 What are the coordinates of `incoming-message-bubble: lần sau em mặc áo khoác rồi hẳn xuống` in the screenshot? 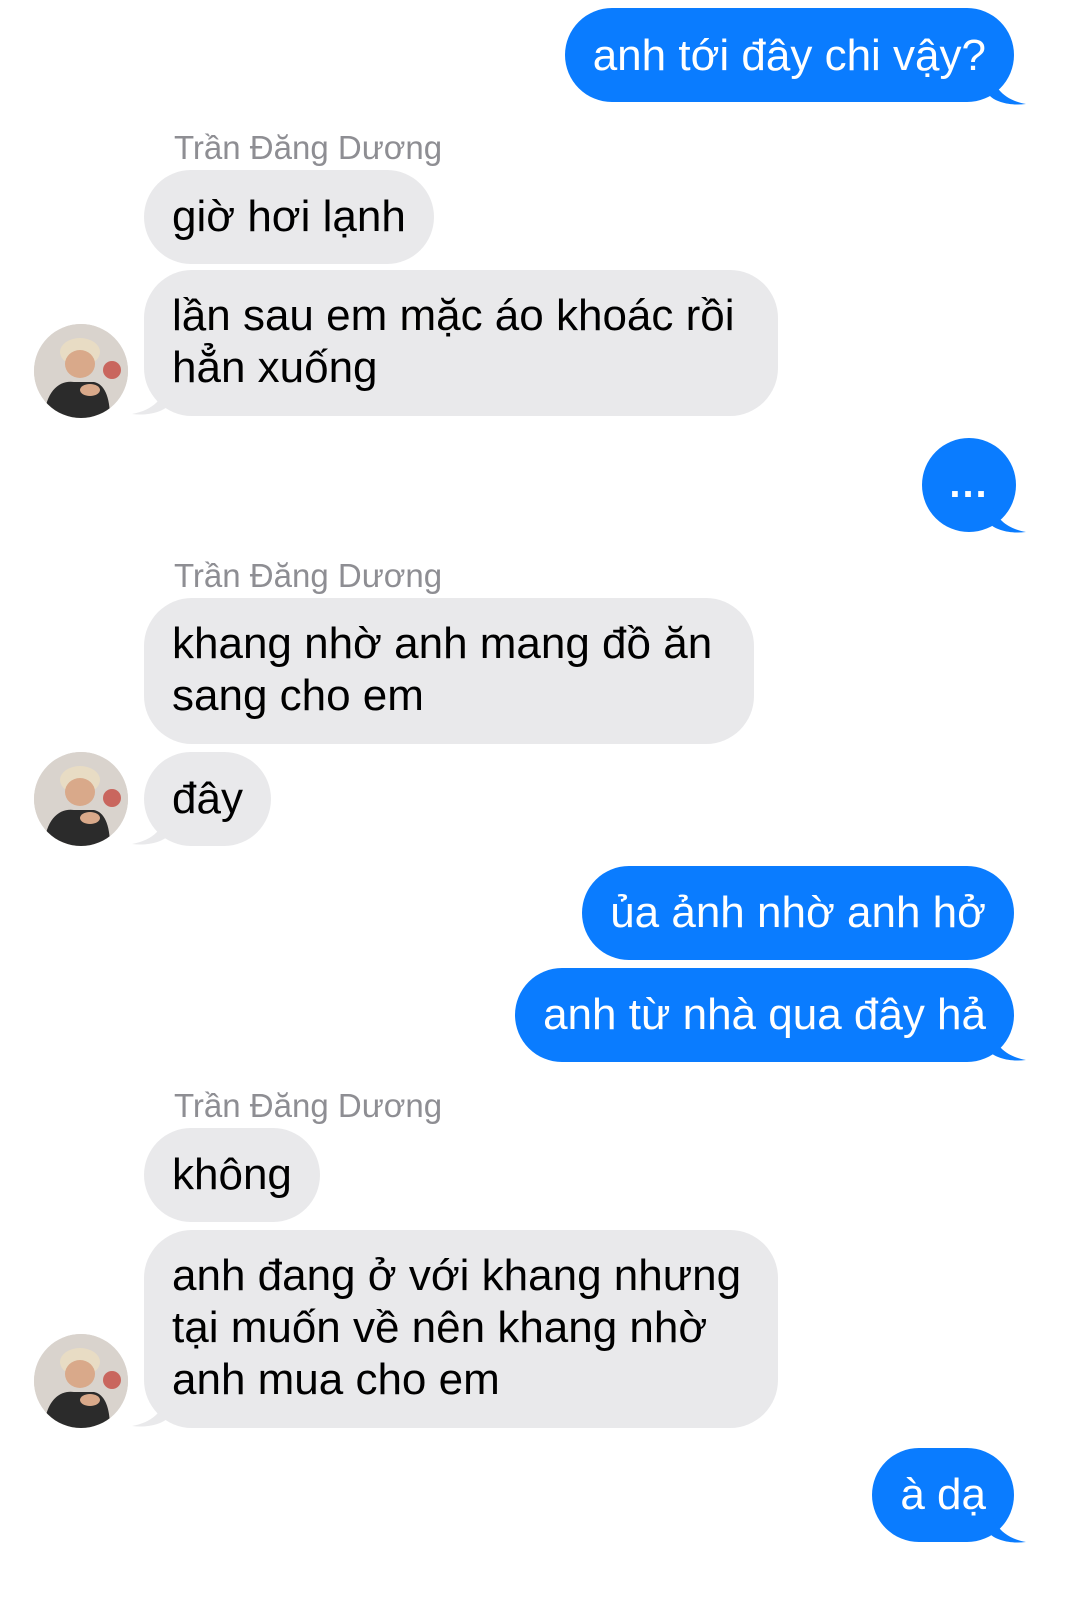 It's located at (461, 343).